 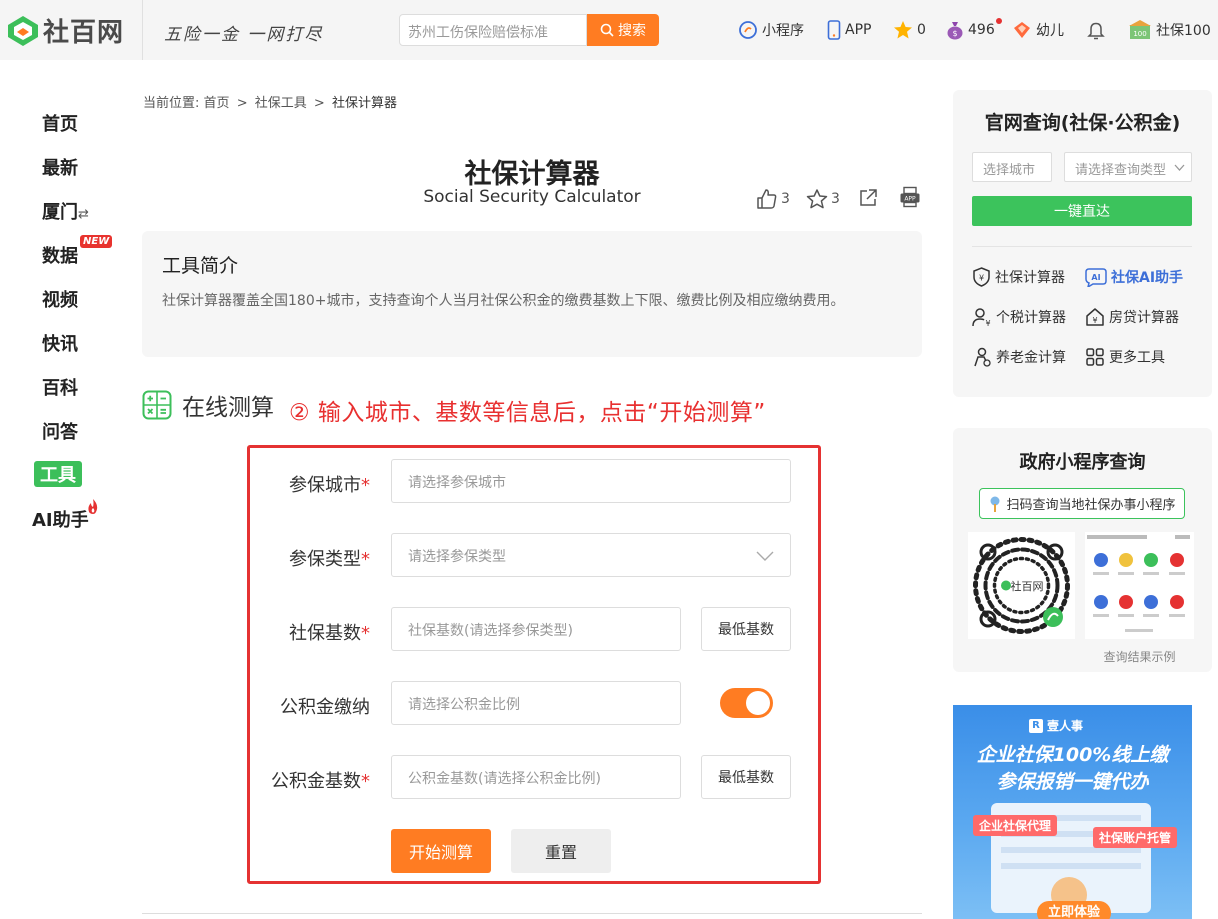 What do you see at coordinates (767, 199) in the screenshot?
I see `thumbs-up-icon` at bounding box center [767, 199].